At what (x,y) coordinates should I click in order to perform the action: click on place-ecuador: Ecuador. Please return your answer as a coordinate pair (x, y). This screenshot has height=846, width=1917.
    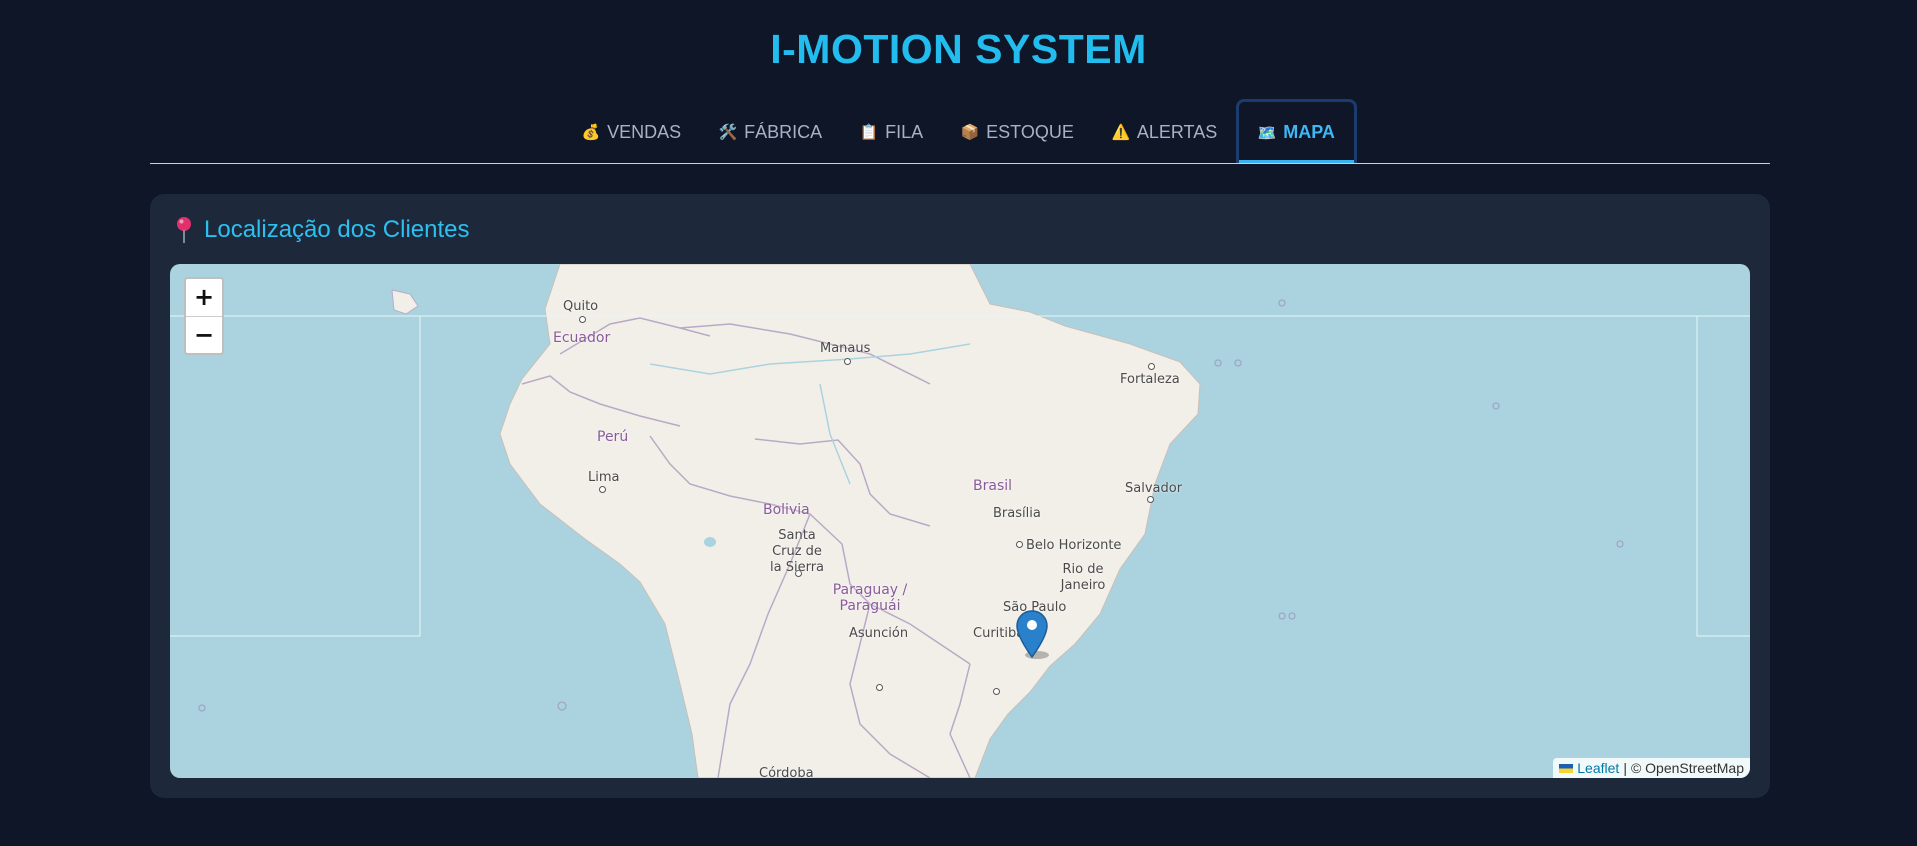
    Looking at the image, I should click on (582, 338).